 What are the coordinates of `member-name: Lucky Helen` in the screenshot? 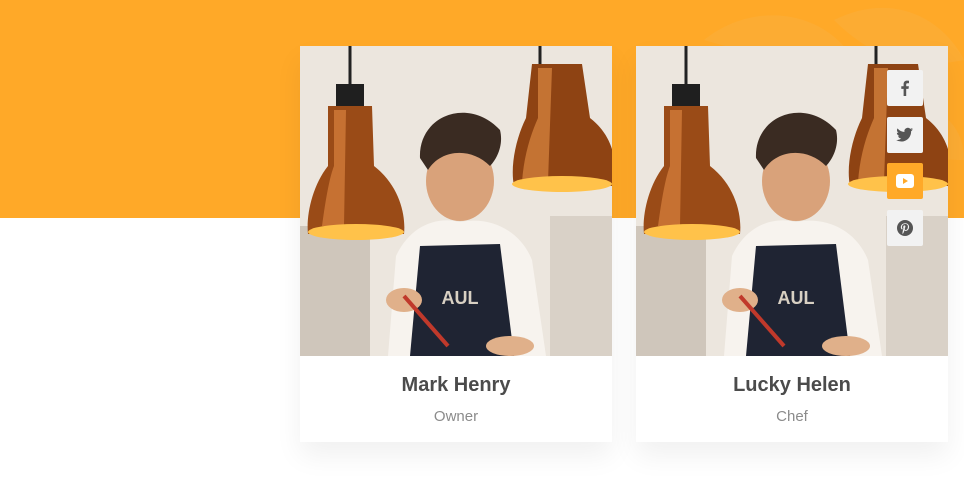 It's located at (792, 385).